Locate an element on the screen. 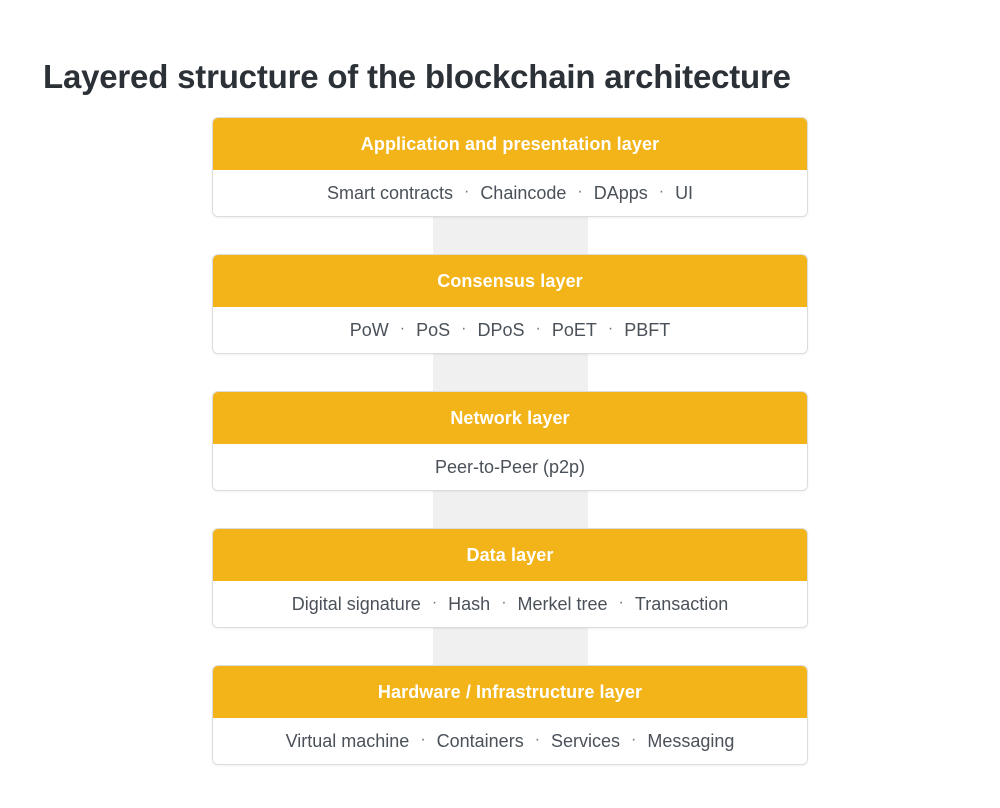 The height and width of the screenshot is (808, 1000). layer-card: Network layer Peer-to-Peer (p2p) is located at coordinates (510, 441).